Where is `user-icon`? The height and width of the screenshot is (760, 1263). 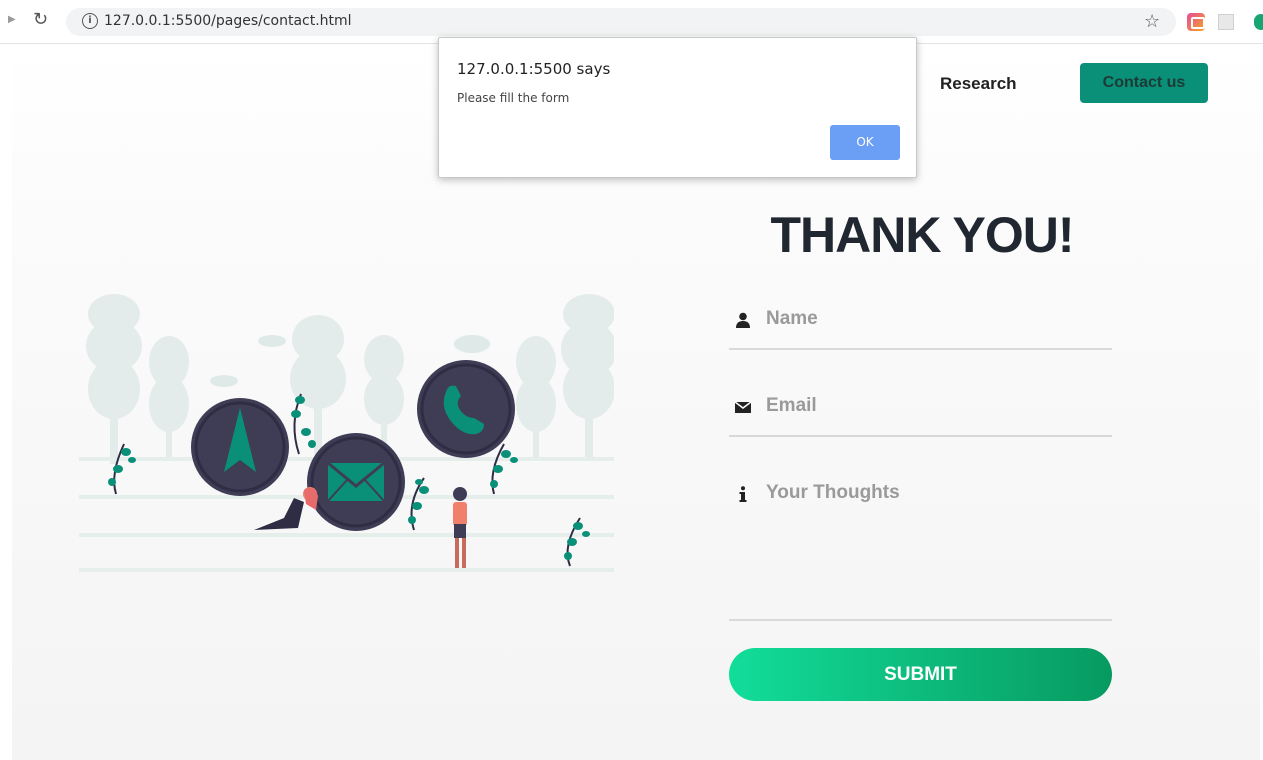
user-icon is located at coordinates (743, 320).